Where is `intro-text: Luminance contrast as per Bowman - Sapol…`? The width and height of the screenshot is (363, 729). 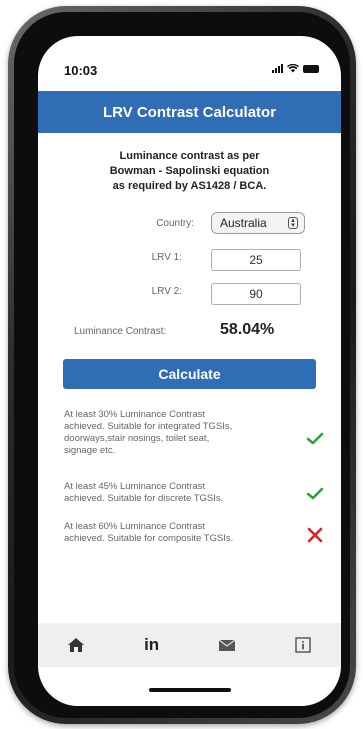
intro-text: Luminance contrast as per Bowman - Sapol… is located at coordinates (189, 171).